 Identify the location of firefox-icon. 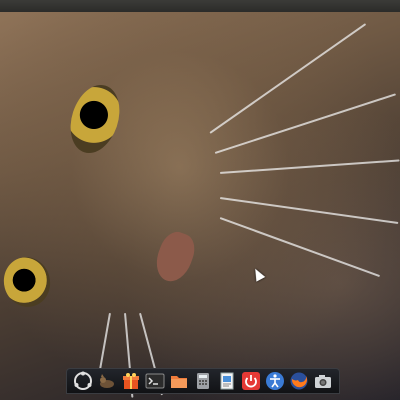
(299, 381).